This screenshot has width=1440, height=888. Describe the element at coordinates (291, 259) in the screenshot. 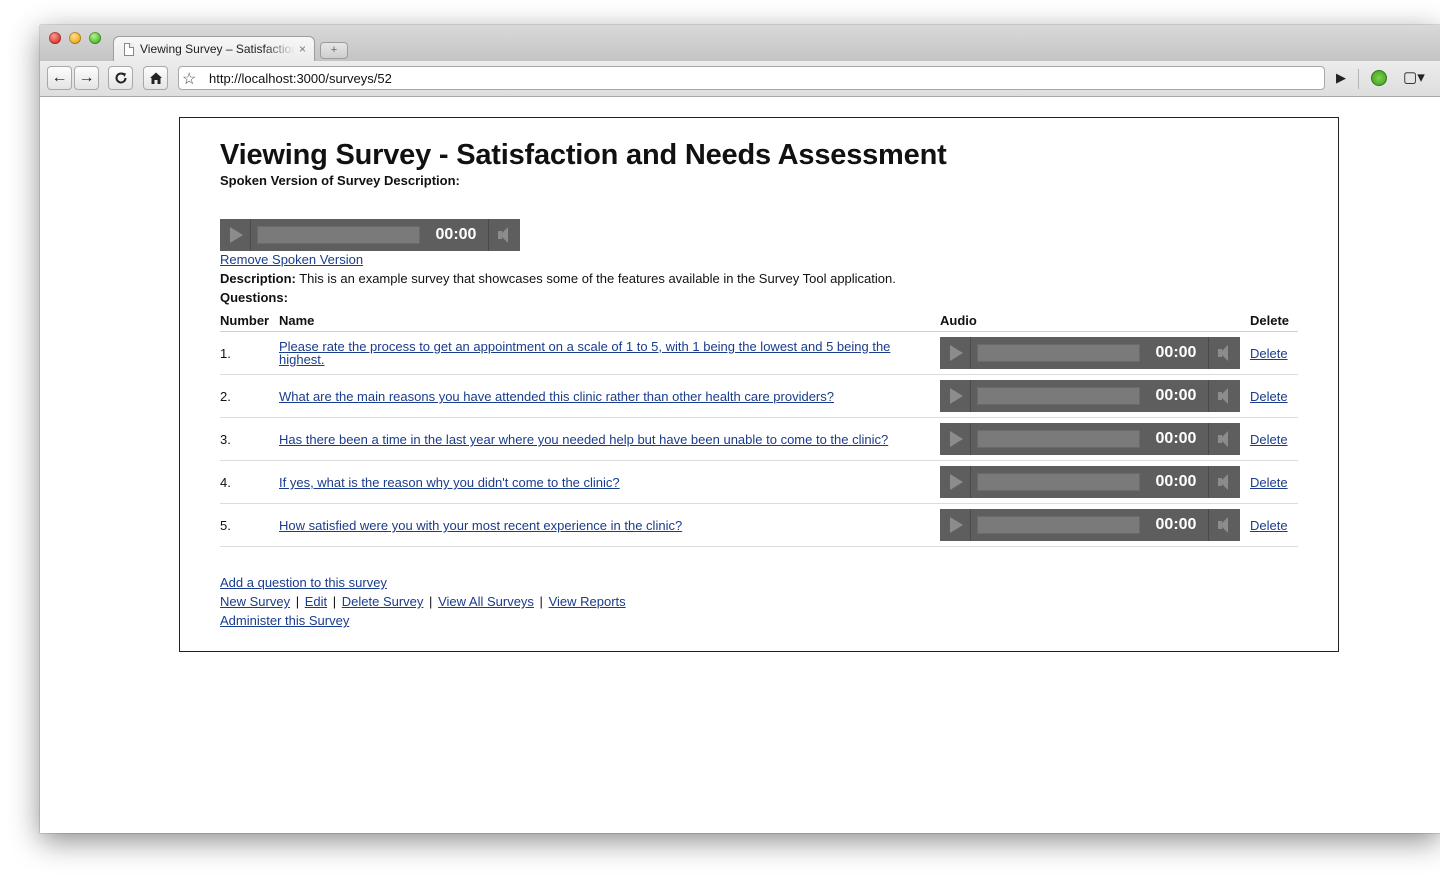

I see `remove-spoken-version-link: Remove Spoken Version` at that location.